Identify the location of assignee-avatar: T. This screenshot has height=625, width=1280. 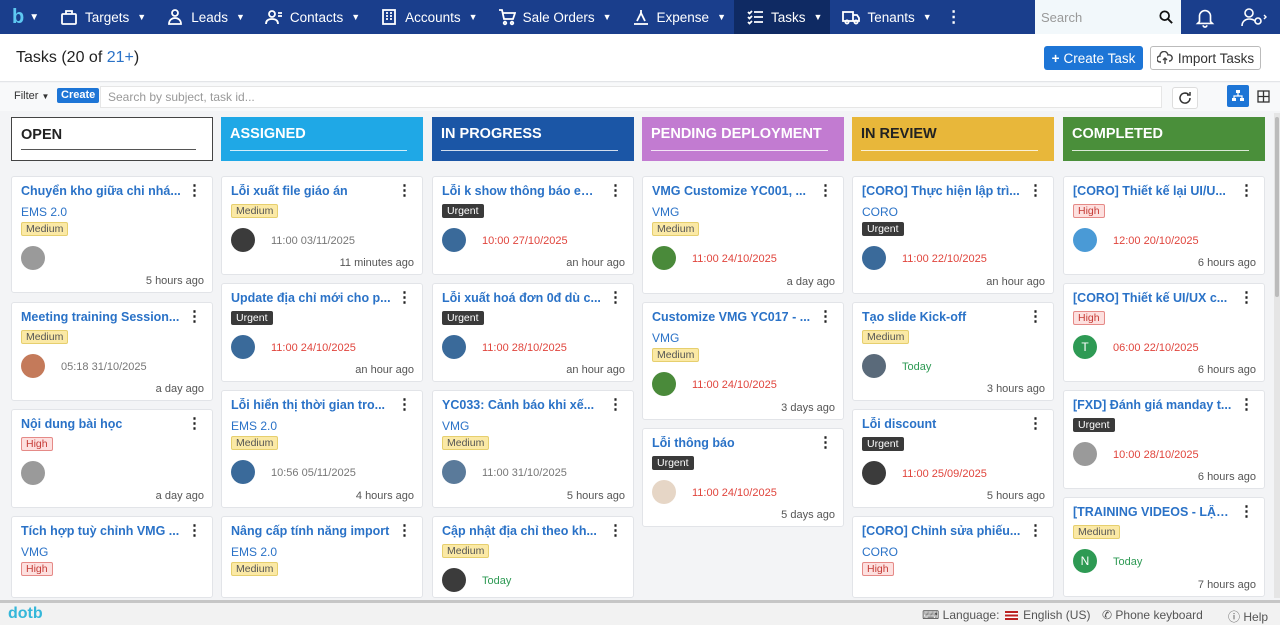
(1085, 347).